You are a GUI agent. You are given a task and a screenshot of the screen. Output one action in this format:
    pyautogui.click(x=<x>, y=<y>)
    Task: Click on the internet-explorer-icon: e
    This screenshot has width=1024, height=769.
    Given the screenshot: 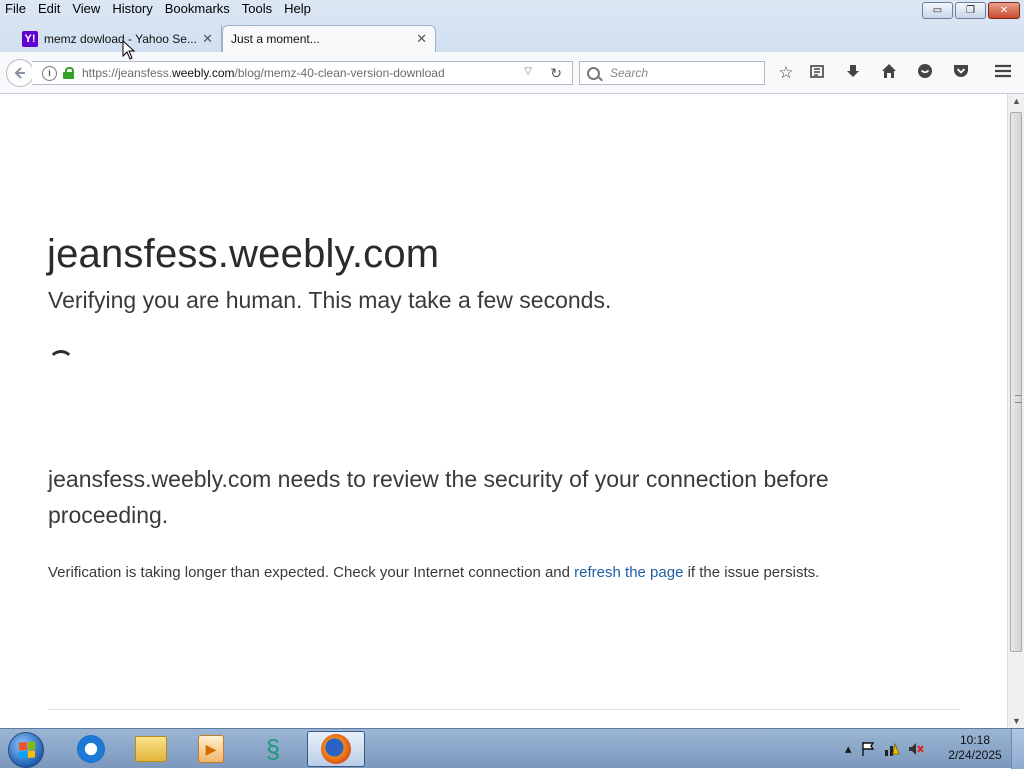 What is the action you would take?
    pyautogui.click(x=91, y=749)
    